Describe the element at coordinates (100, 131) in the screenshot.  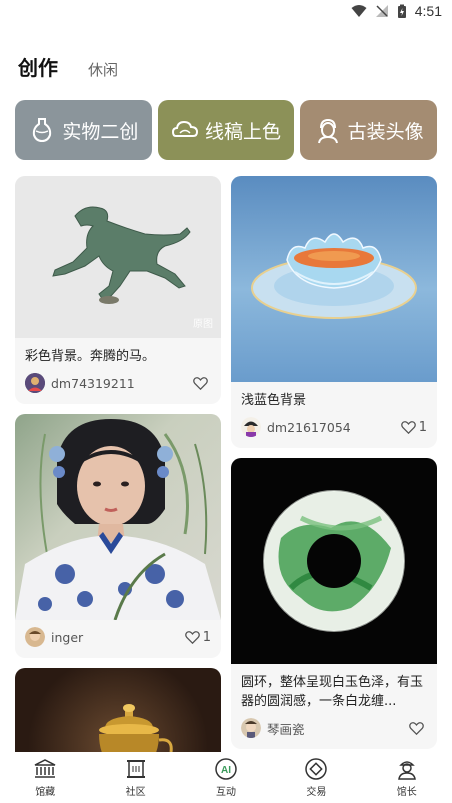
I see `category-label: 实物二创` at that location.